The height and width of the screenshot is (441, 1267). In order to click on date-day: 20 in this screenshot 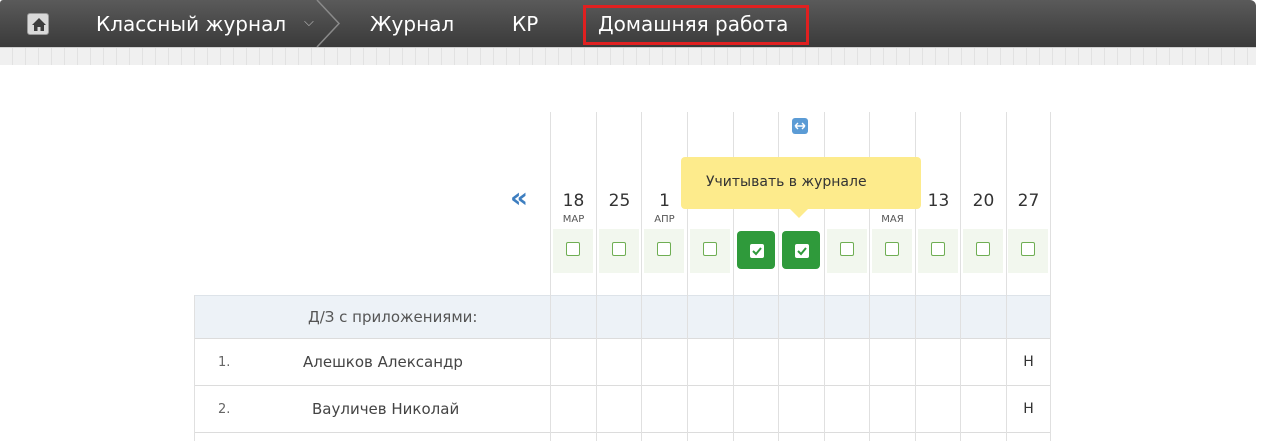, I will do `click(983, 201)`.